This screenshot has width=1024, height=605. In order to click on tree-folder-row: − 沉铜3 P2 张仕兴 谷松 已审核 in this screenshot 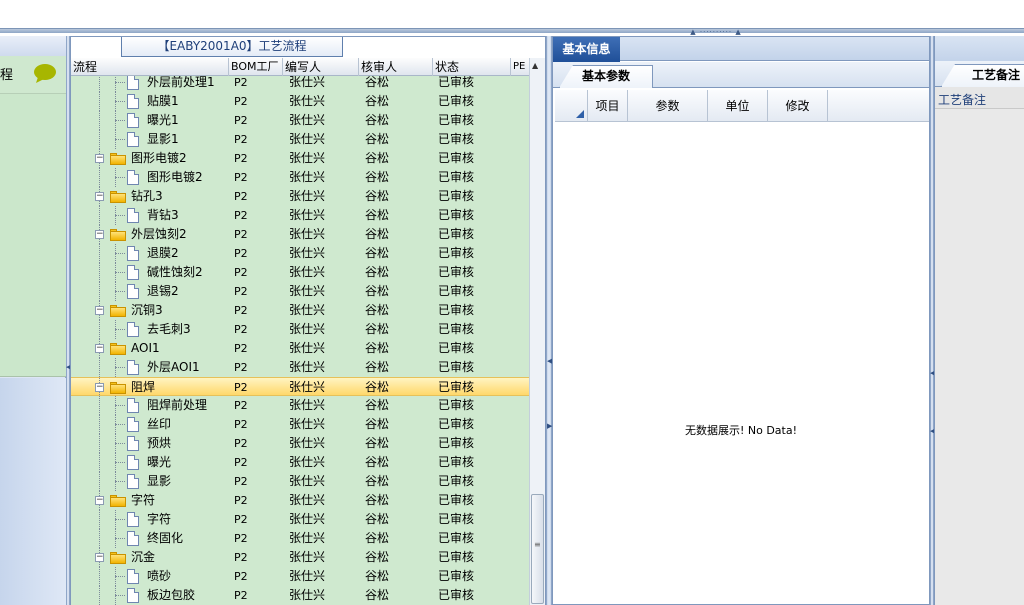, I will do `click(300, 310)`.